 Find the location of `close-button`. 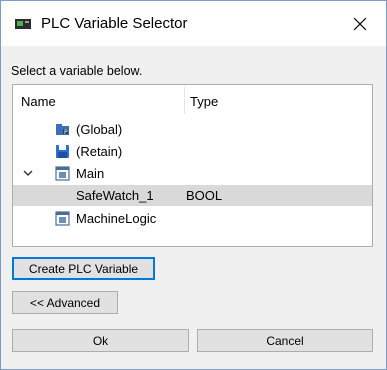

close-button is located at coordinates (360, 24).